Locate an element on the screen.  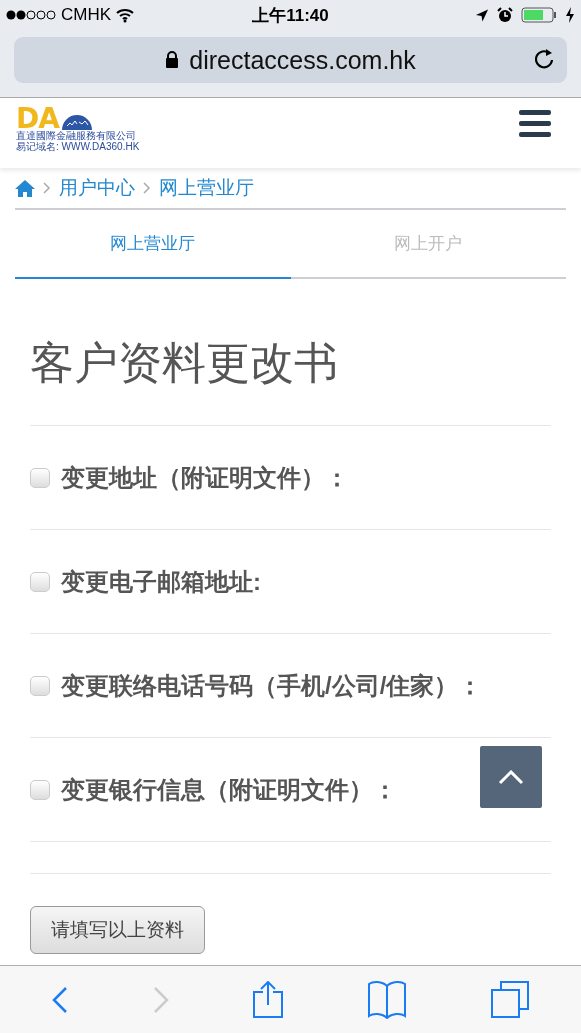
globe-icon is located at coordinates (76, 122).